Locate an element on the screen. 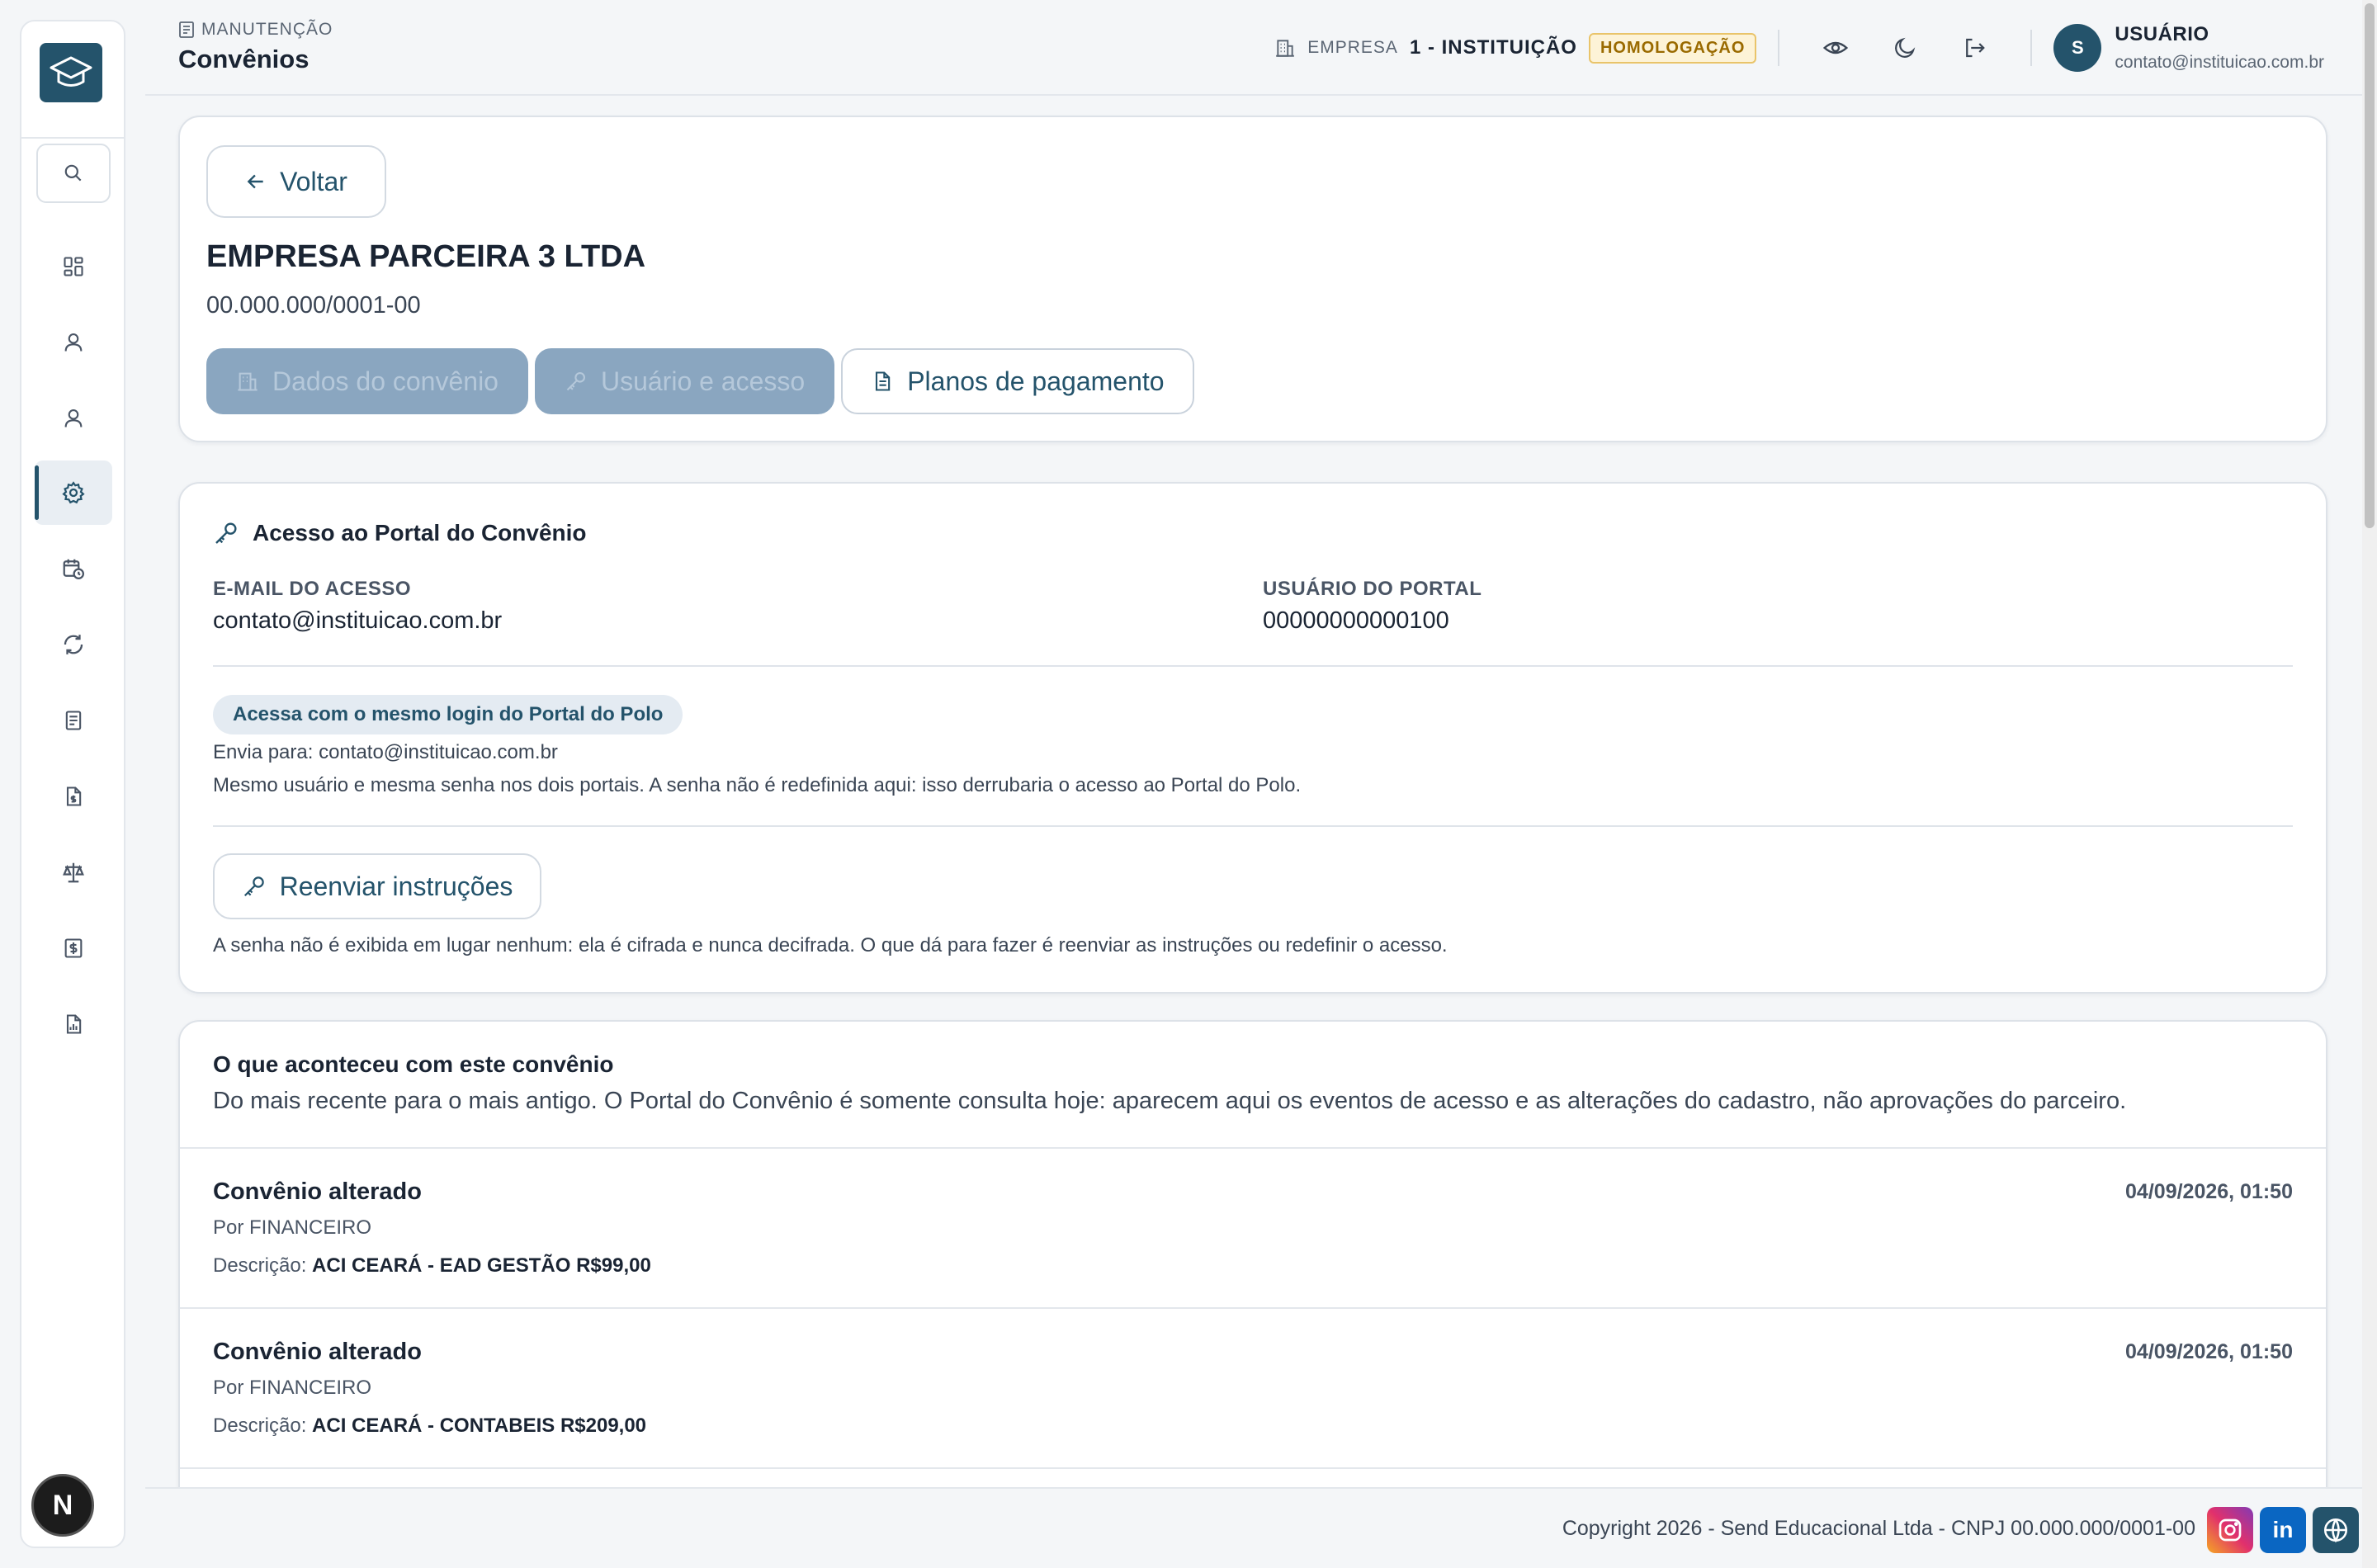 This screenshot has width=2377, height=1568. tab-user-access: Usuário e acesso is located at coordinates (684, 381).